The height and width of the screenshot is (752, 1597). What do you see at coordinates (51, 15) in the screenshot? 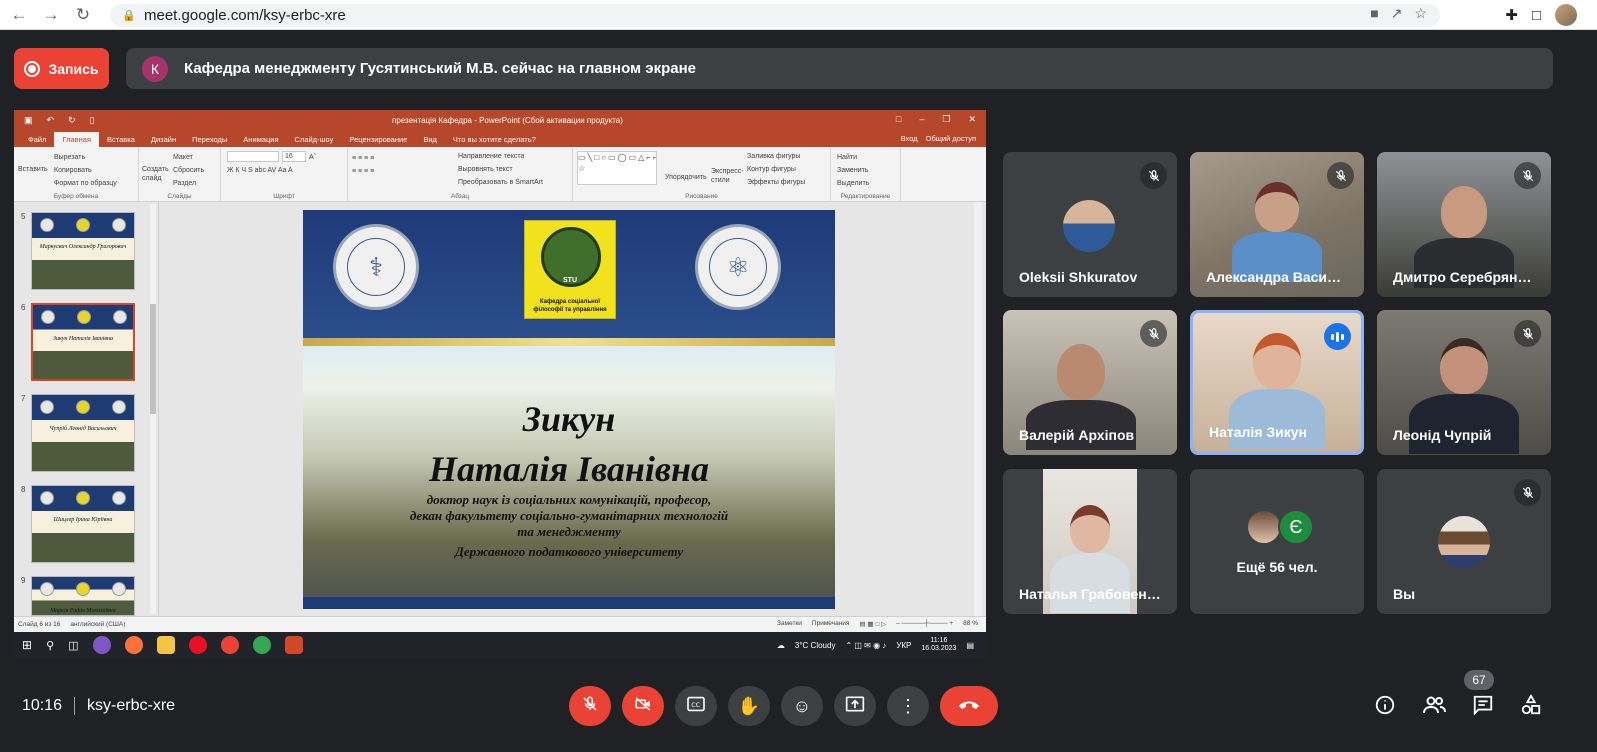
I see `forward-icon: →` at bounding box center [51, 15].